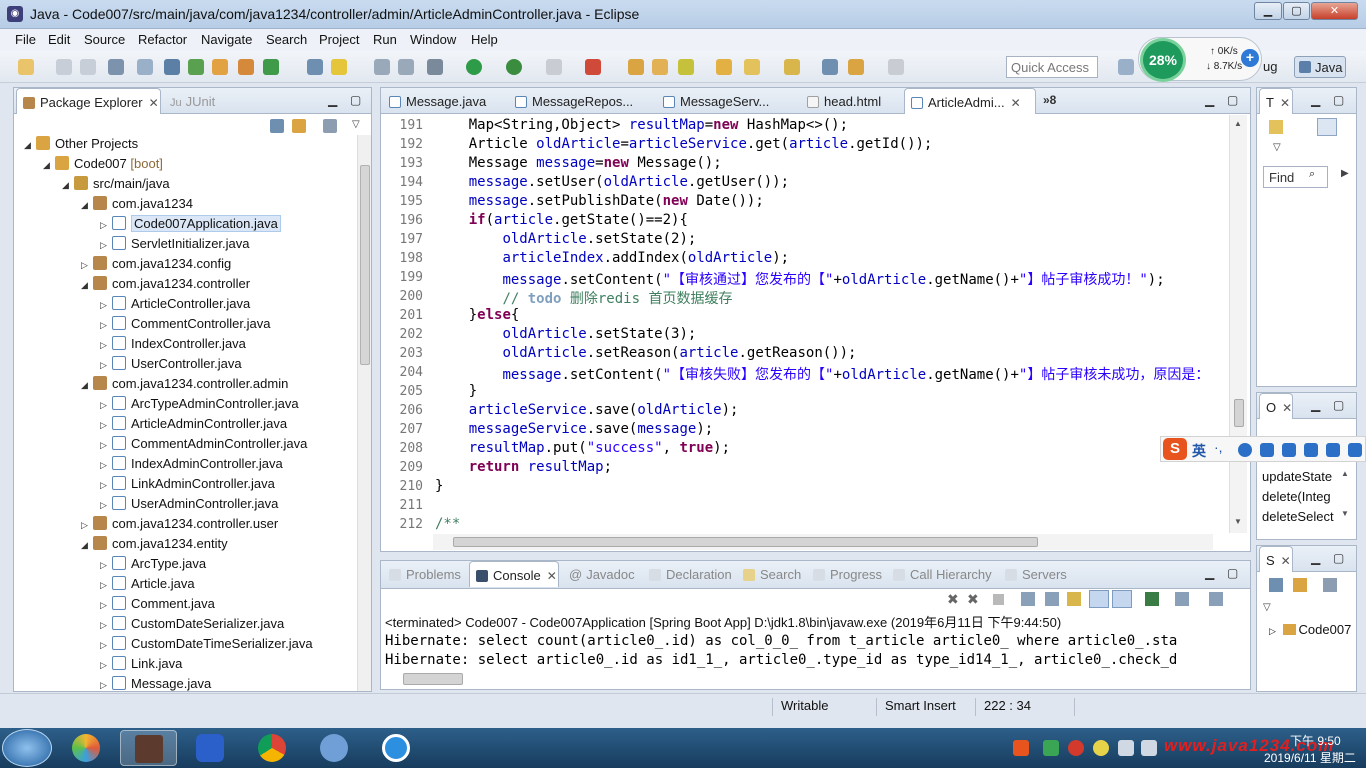  What do you see at coordinates (805, 506) in the screenshot?
I see `code-line: 211` at bounding box center [805, 506].